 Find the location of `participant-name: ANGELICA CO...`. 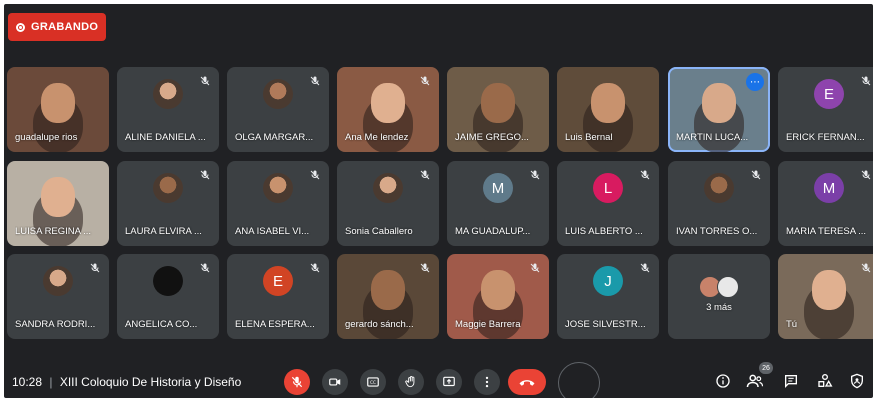

participant-name: ANGELICA CO... is located at coordinates (161, 324).